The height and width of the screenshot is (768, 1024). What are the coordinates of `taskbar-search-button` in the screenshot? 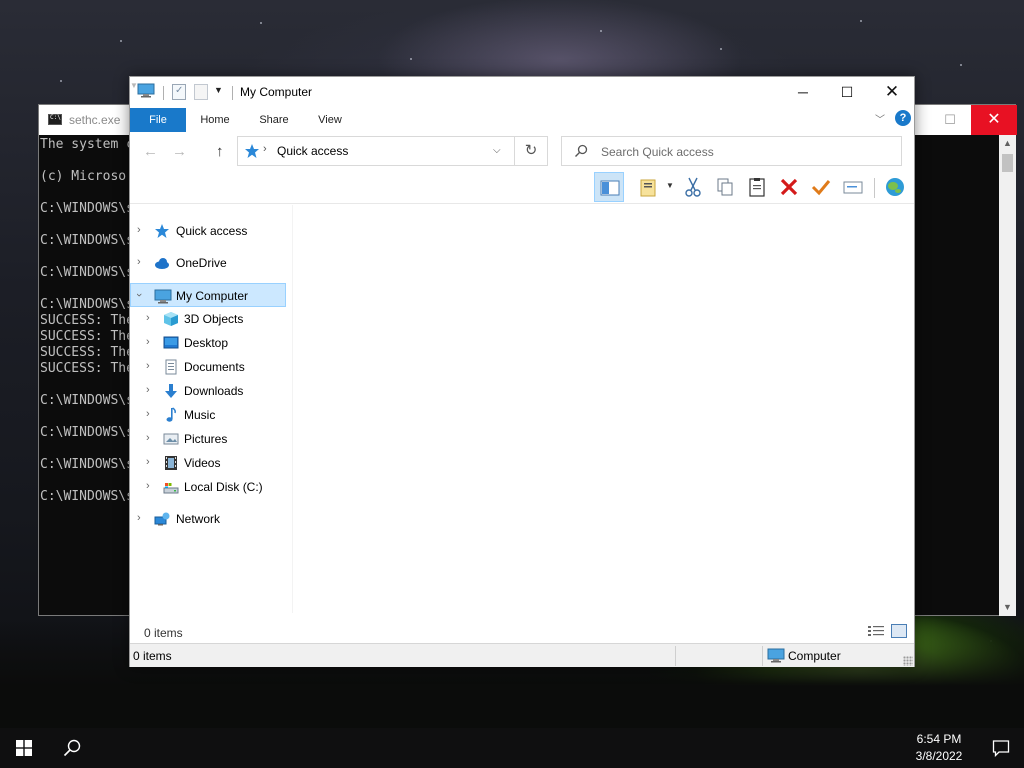 It's located at (72, 748).